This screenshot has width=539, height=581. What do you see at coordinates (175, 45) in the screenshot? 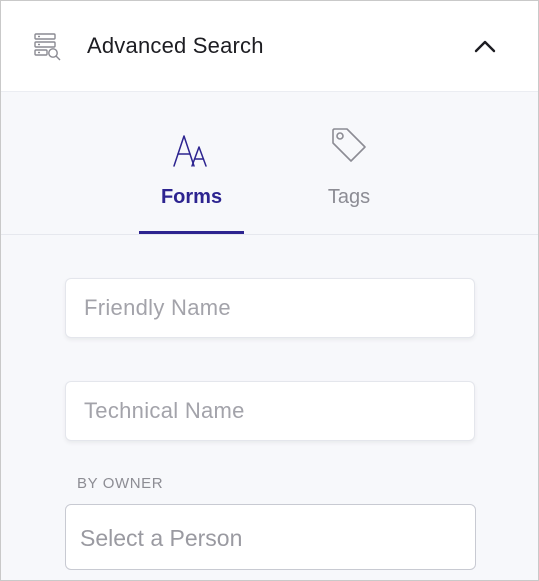
I see `panel-title: Advanced Search` at bounding box center [175, 45].